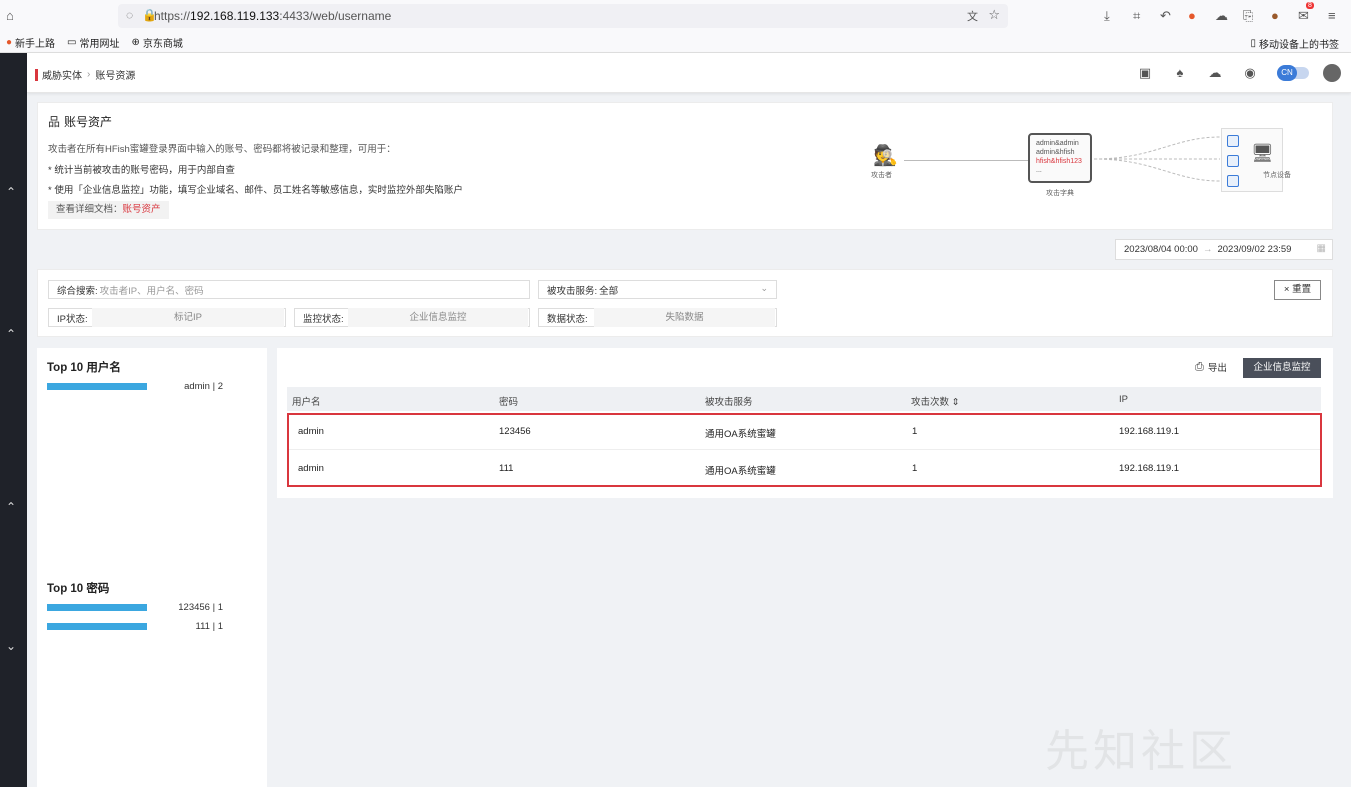  I want to click on date-start: 2023/08/04 00:00, so click(1161, 249).